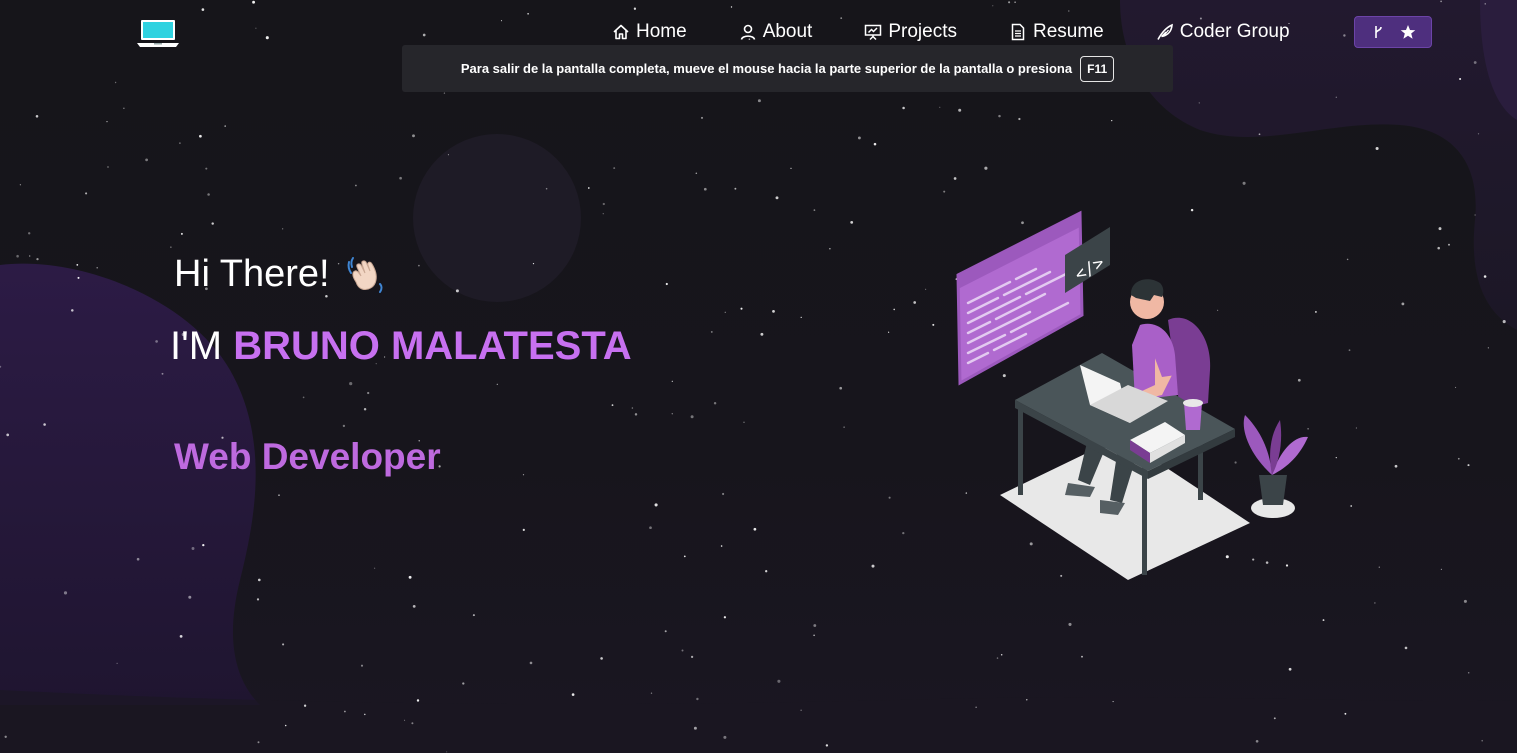  I want to click on nav-about-label: About, so click(787, 31).